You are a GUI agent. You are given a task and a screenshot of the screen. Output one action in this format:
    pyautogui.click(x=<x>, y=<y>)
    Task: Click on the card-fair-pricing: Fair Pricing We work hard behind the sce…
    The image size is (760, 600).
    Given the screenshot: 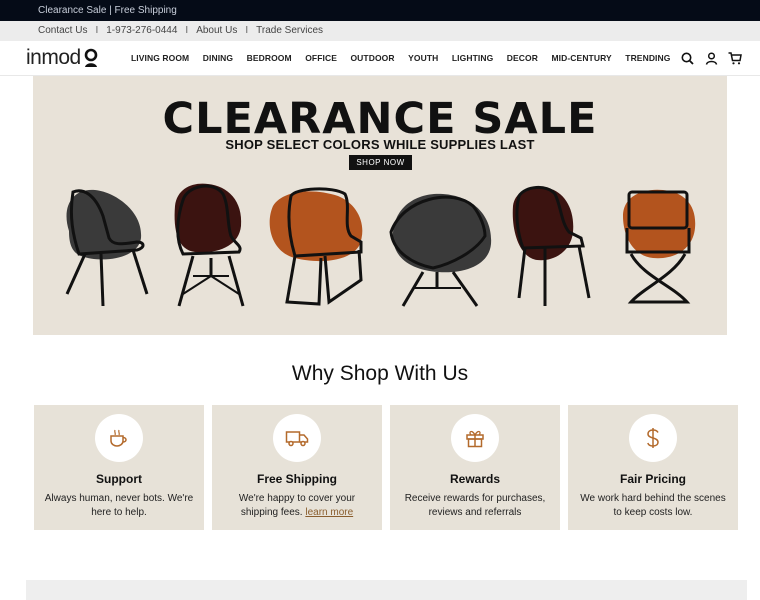 What is the action you would take?
    pyautogui.click(x=653, y=467)
    